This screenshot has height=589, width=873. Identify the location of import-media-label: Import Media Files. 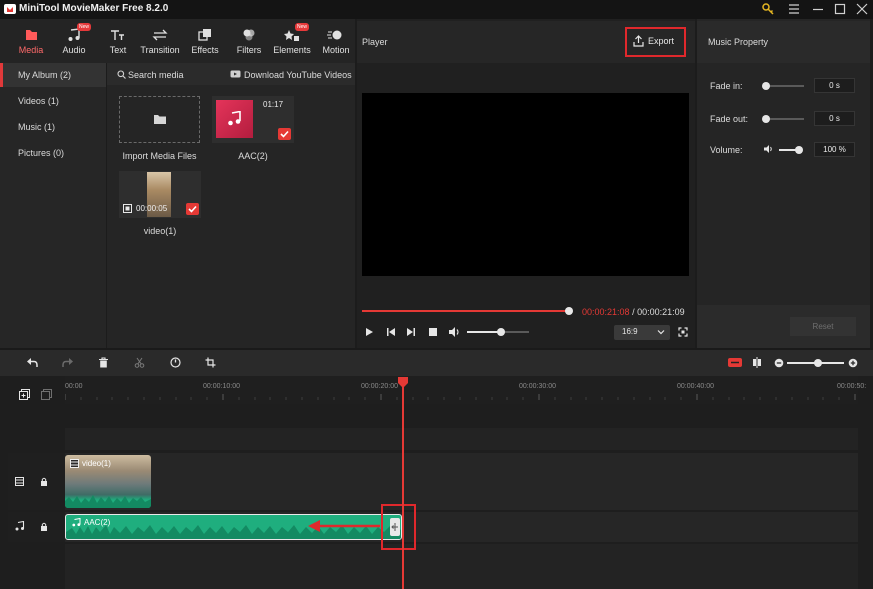
(159, 156).